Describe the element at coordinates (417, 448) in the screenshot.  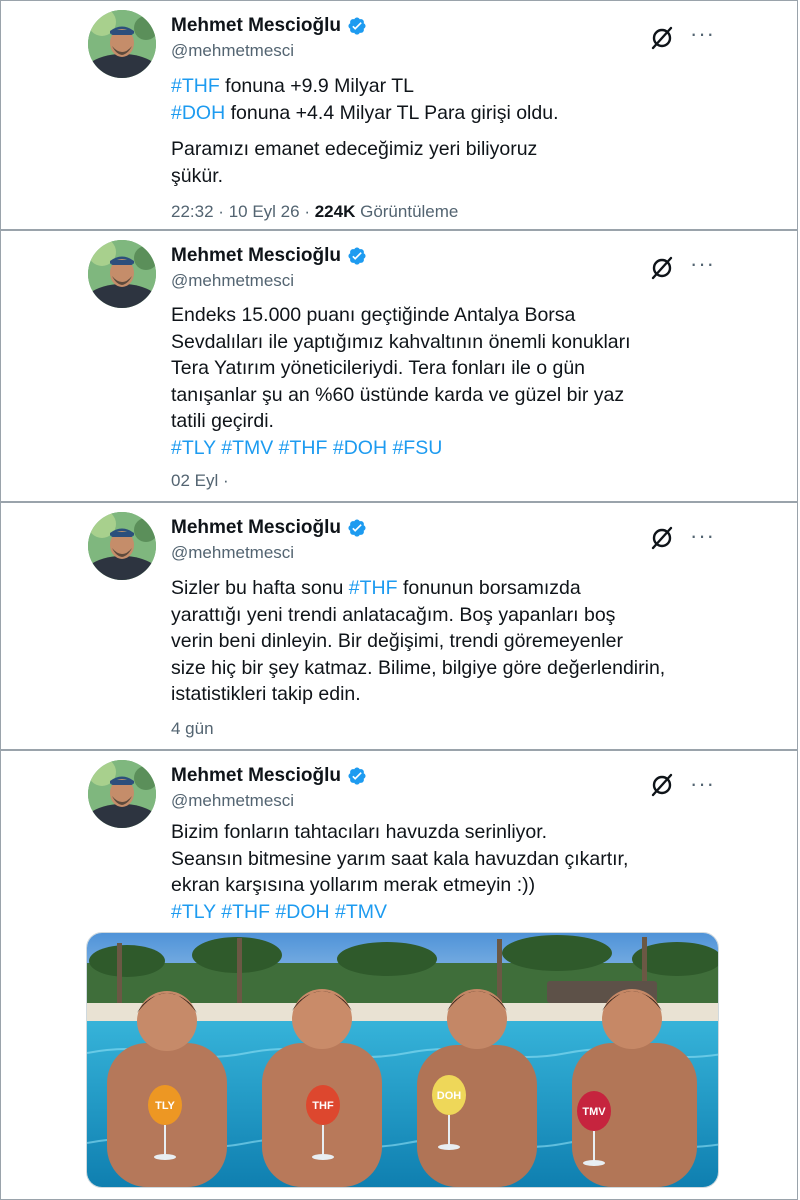
I see `hashtag-link: #FSU` at that location.